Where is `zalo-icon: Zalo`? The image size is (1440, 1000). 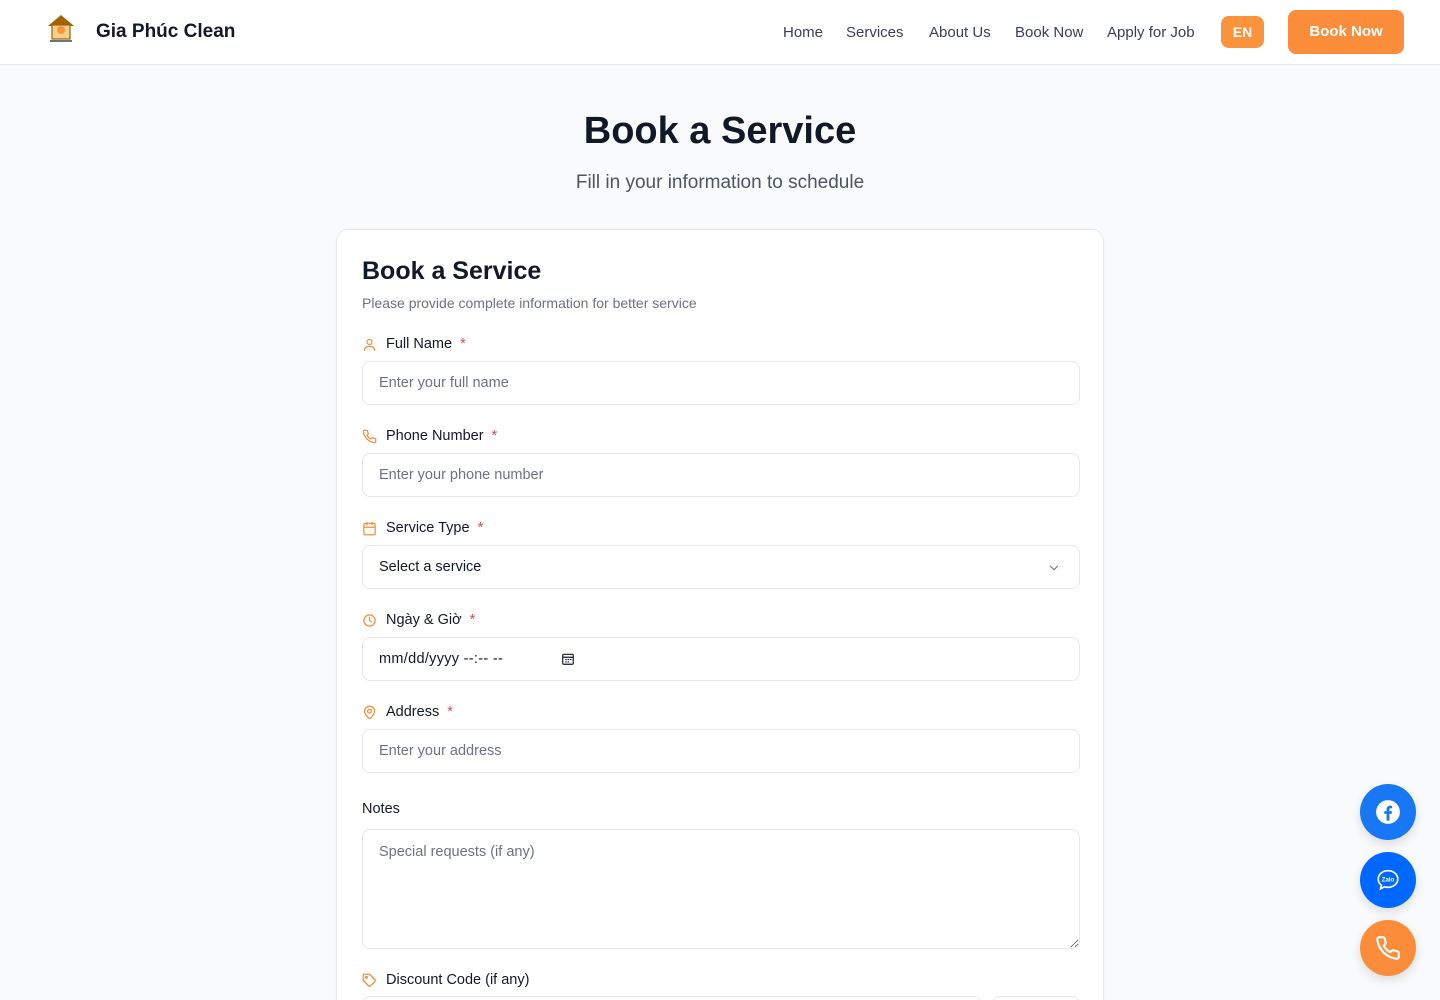 zalo-icon: Zalo is located at coordinates (1388, 880).